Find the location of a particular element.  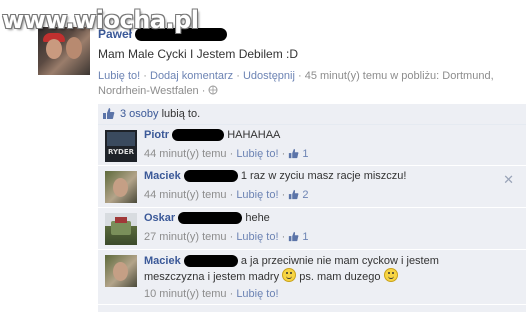

comment-time: 27 minut(y) temu is located at coordinates (185, 237).